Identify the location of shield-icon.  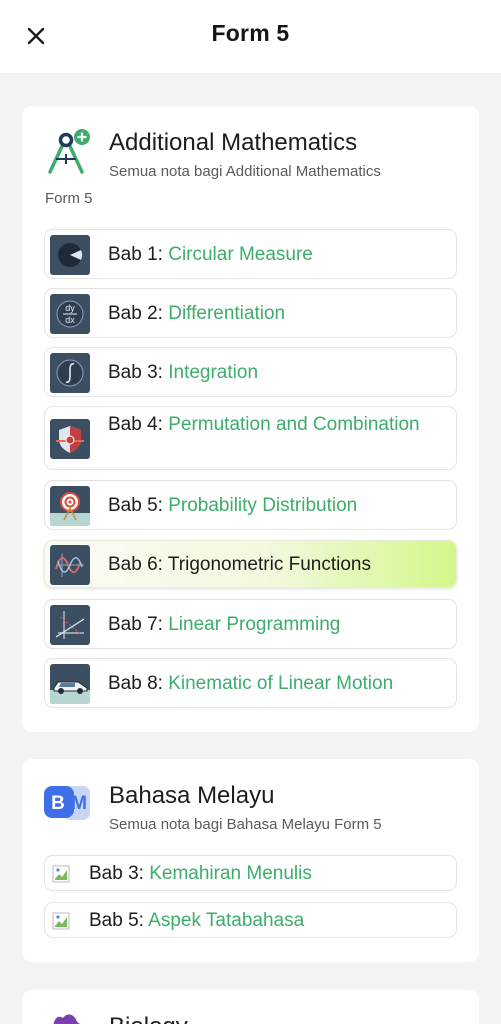
(70, 439).